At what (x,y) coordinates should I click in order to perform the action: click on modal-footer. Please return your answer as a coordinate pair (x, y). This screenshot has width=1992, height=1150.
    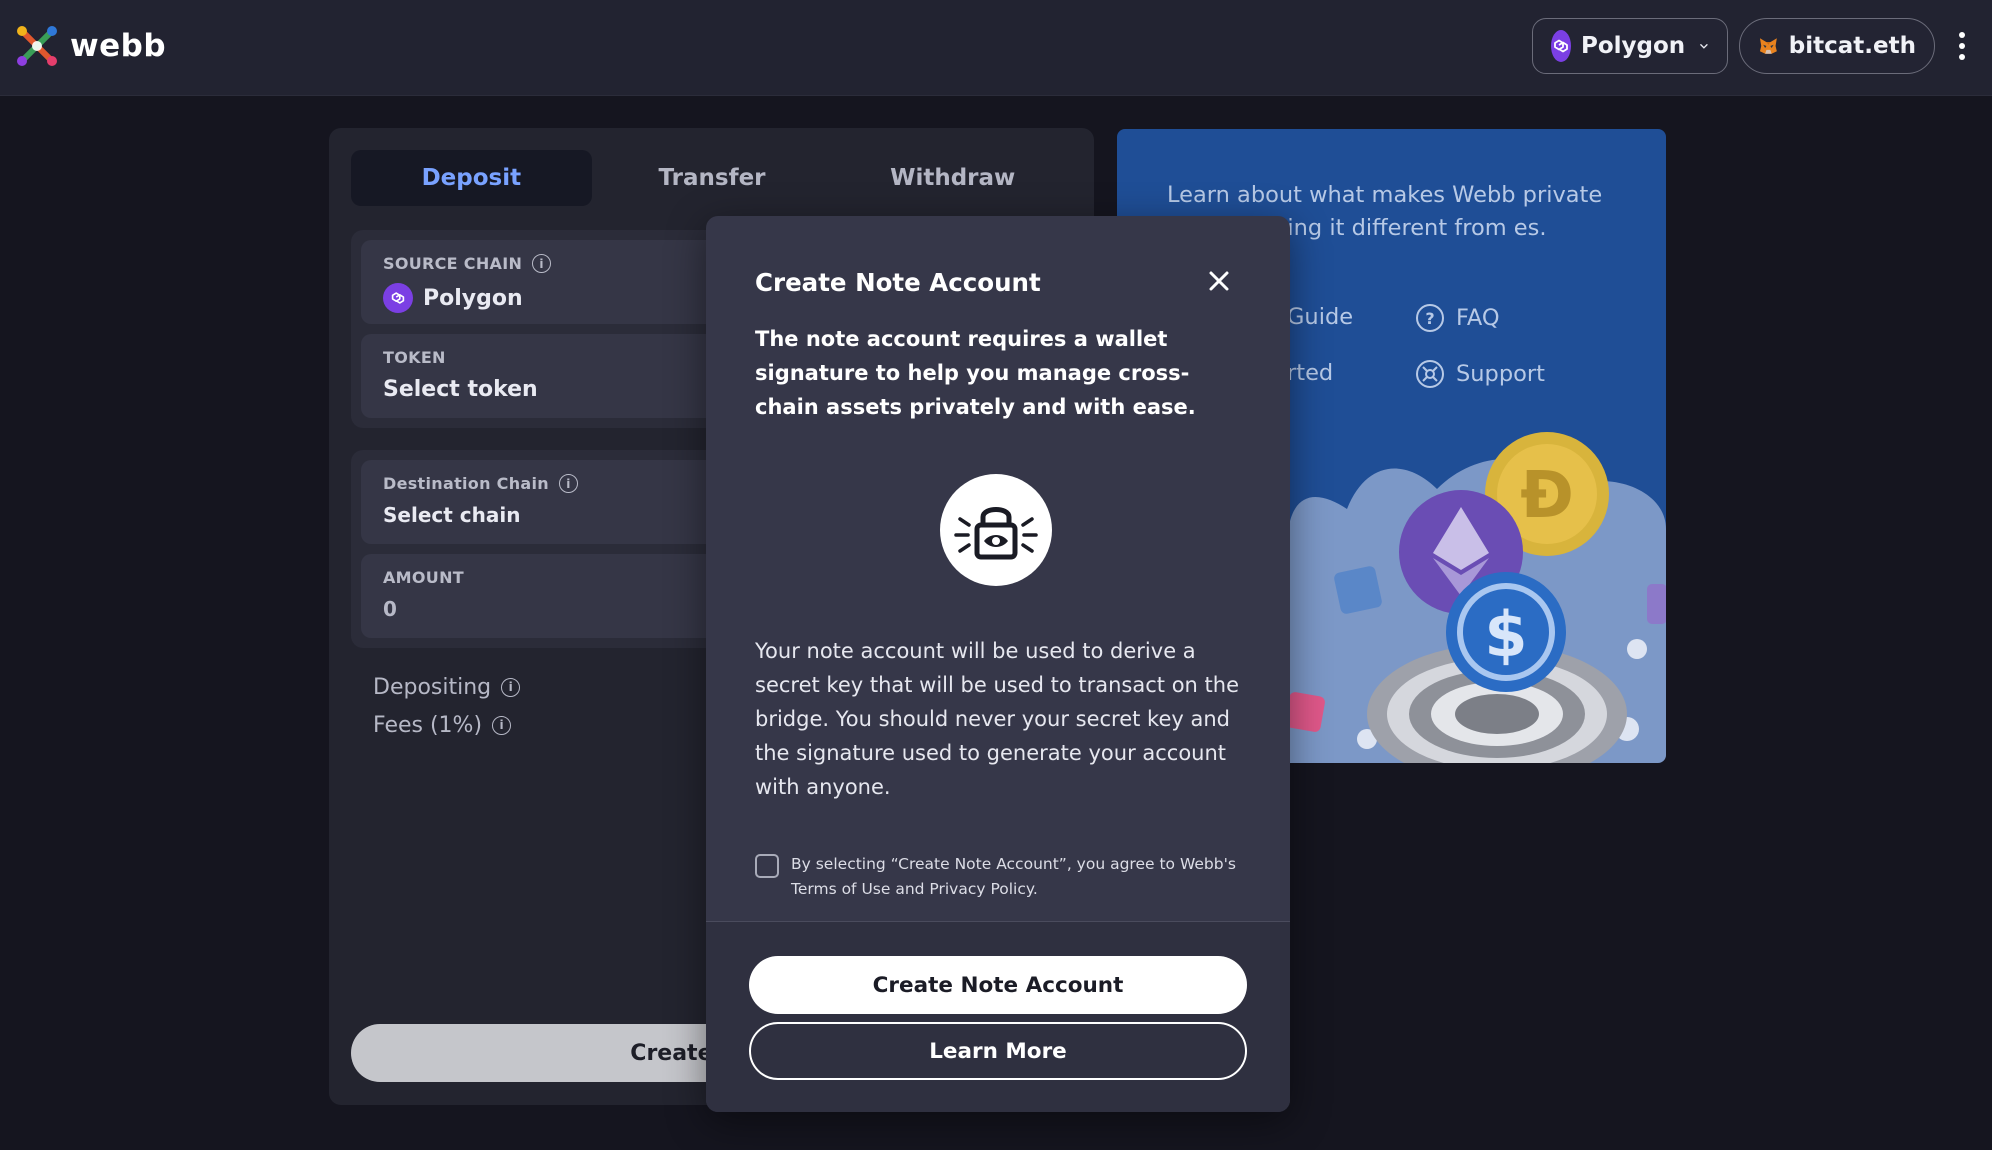
    Looking at the image, I should click on (998, 1017).